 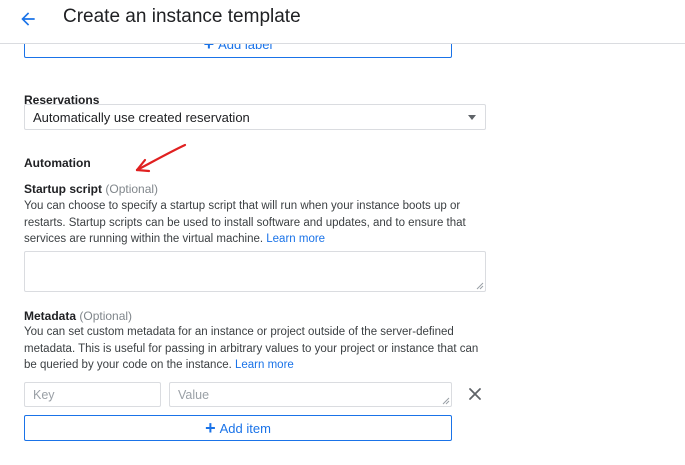 I want to click on startup-script-label: Startup script (Optional), so click(x=91, y=189).